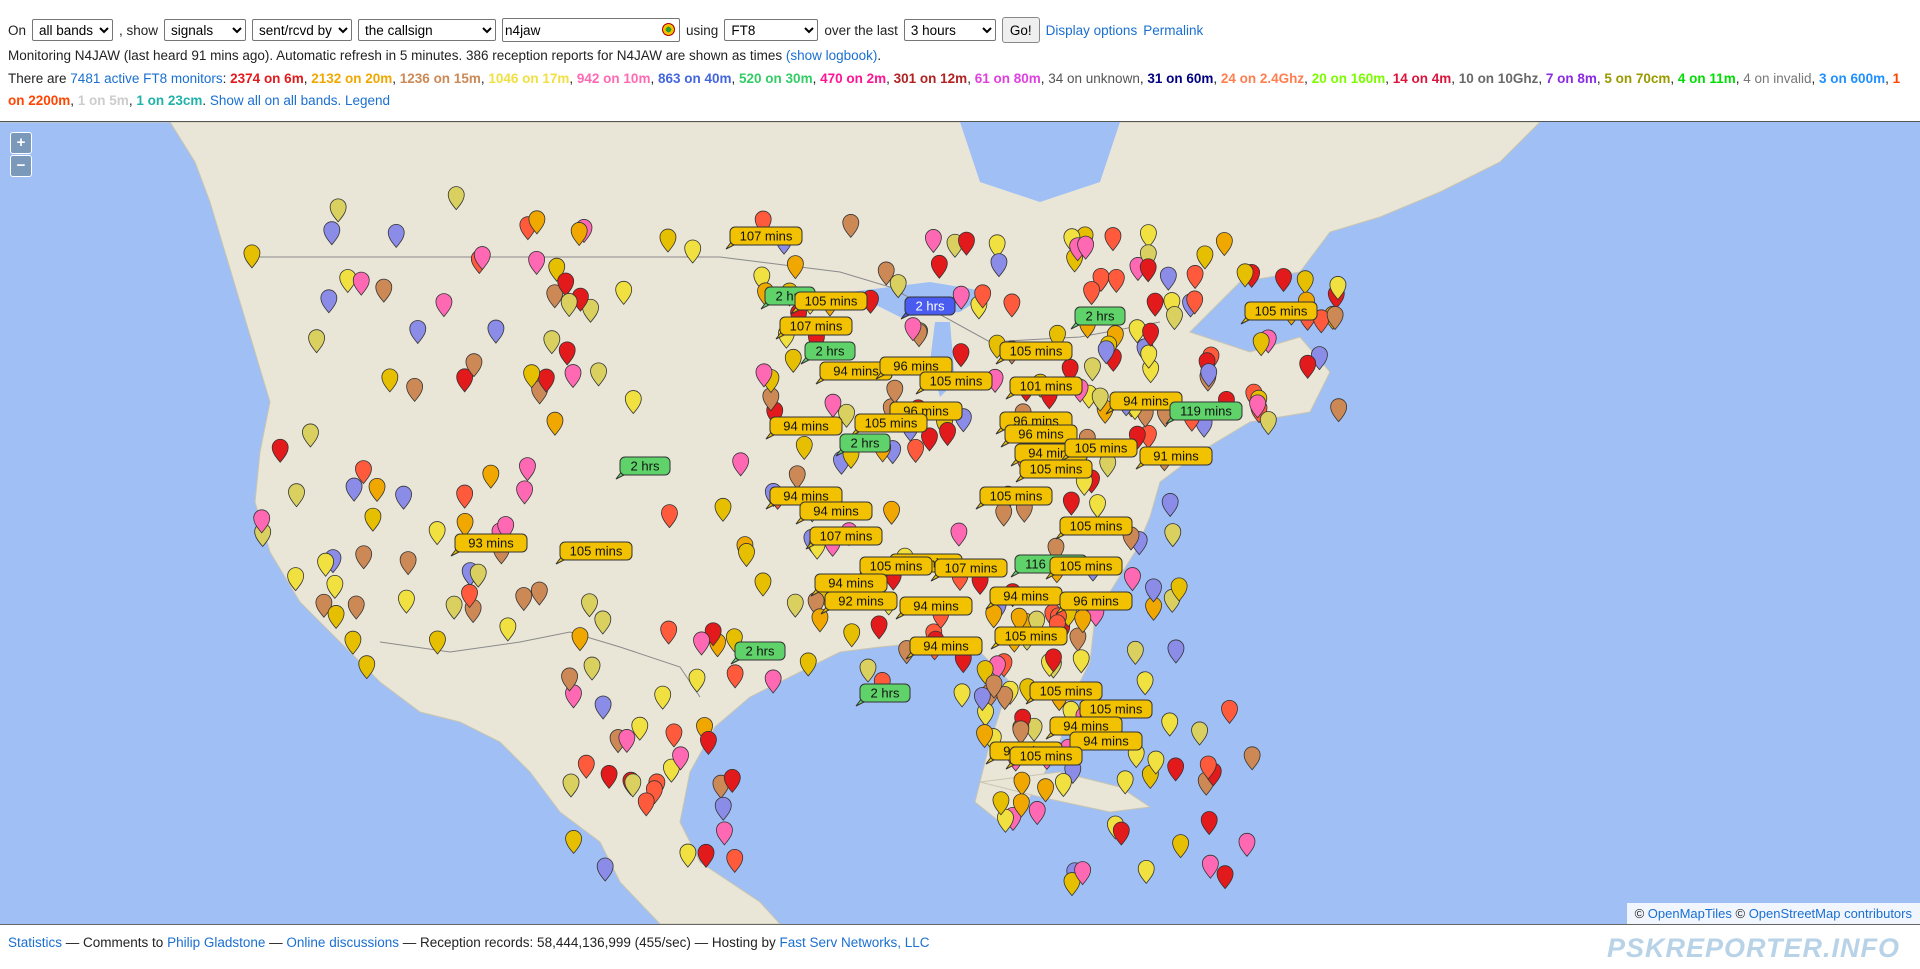  I want to click on band-count: 3 on 600m, so click(1852, 78).